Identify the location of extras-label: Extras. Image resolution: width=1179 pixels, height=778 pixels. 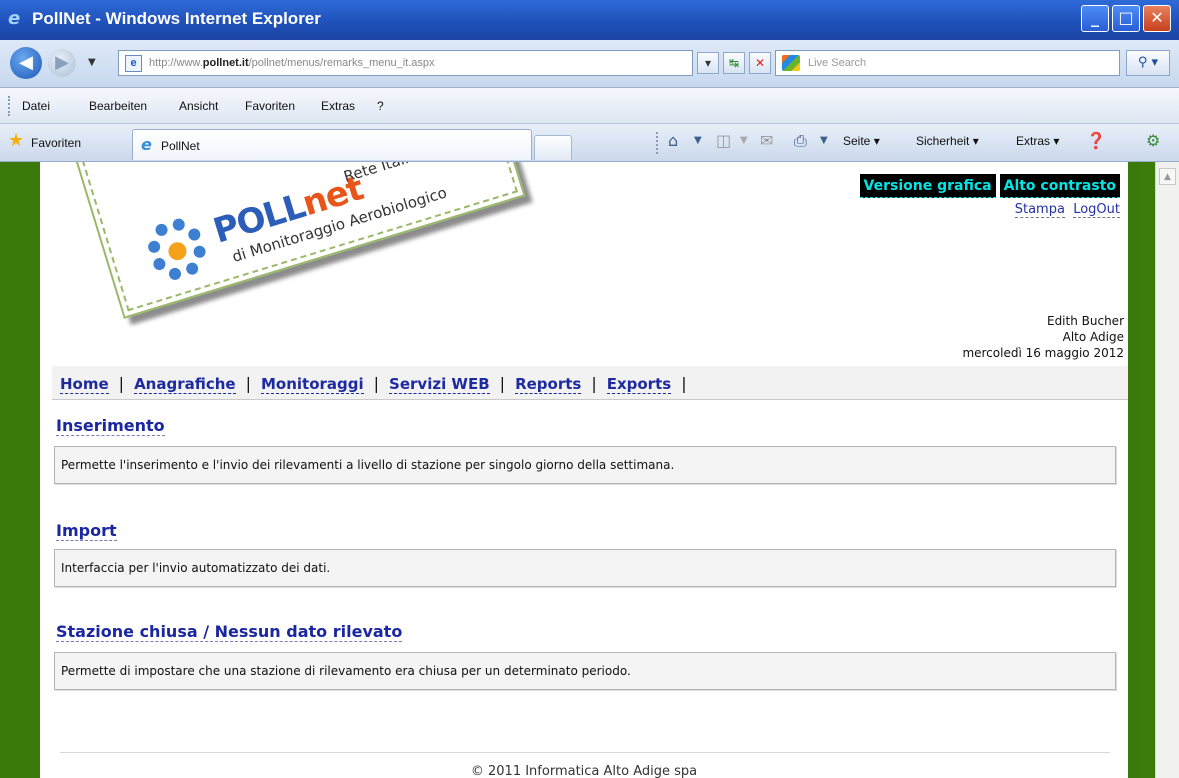
(1033, 141).